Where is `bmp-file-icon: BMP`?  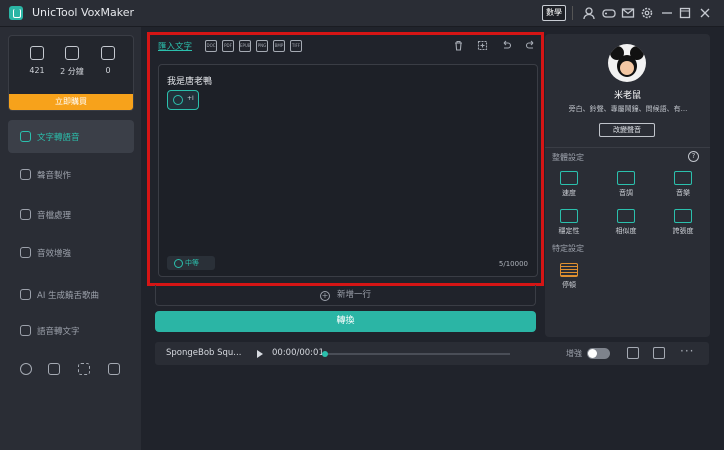
bmp-file-icon: BMP is located at coordinates (279, 46).